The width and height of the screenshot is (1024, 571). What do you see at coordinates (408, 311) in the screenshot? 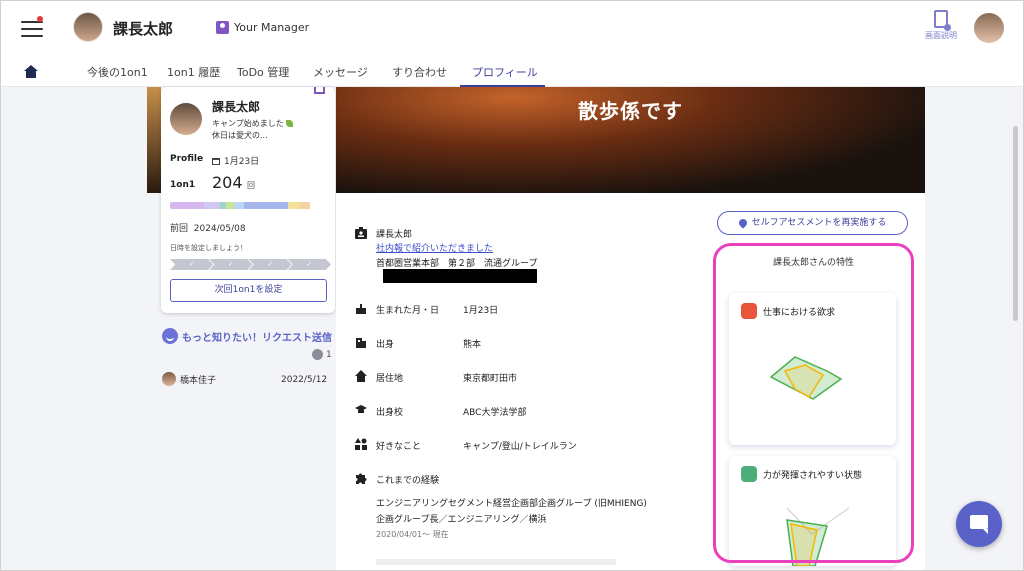
I see `row-label: 生まれた月・日` at bounding box center [408, 311].